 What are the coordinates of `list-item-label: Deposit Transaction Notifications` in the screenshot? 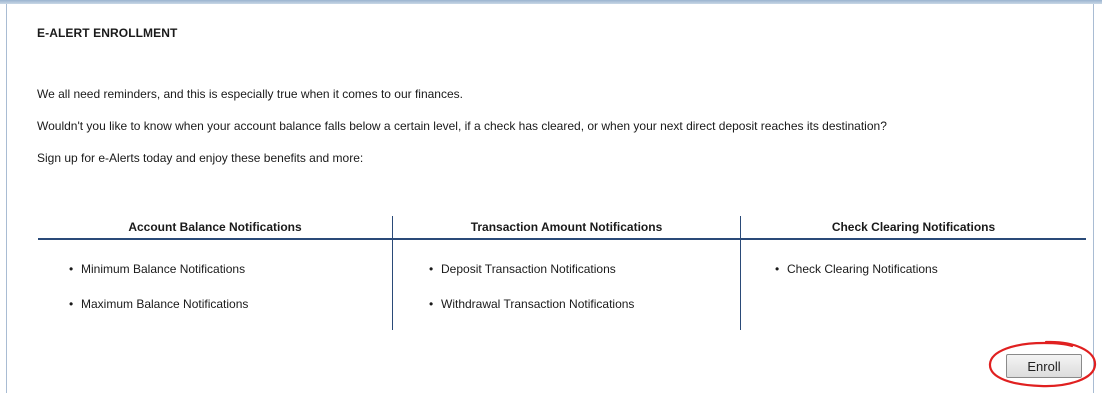 It's located at (528, 269).